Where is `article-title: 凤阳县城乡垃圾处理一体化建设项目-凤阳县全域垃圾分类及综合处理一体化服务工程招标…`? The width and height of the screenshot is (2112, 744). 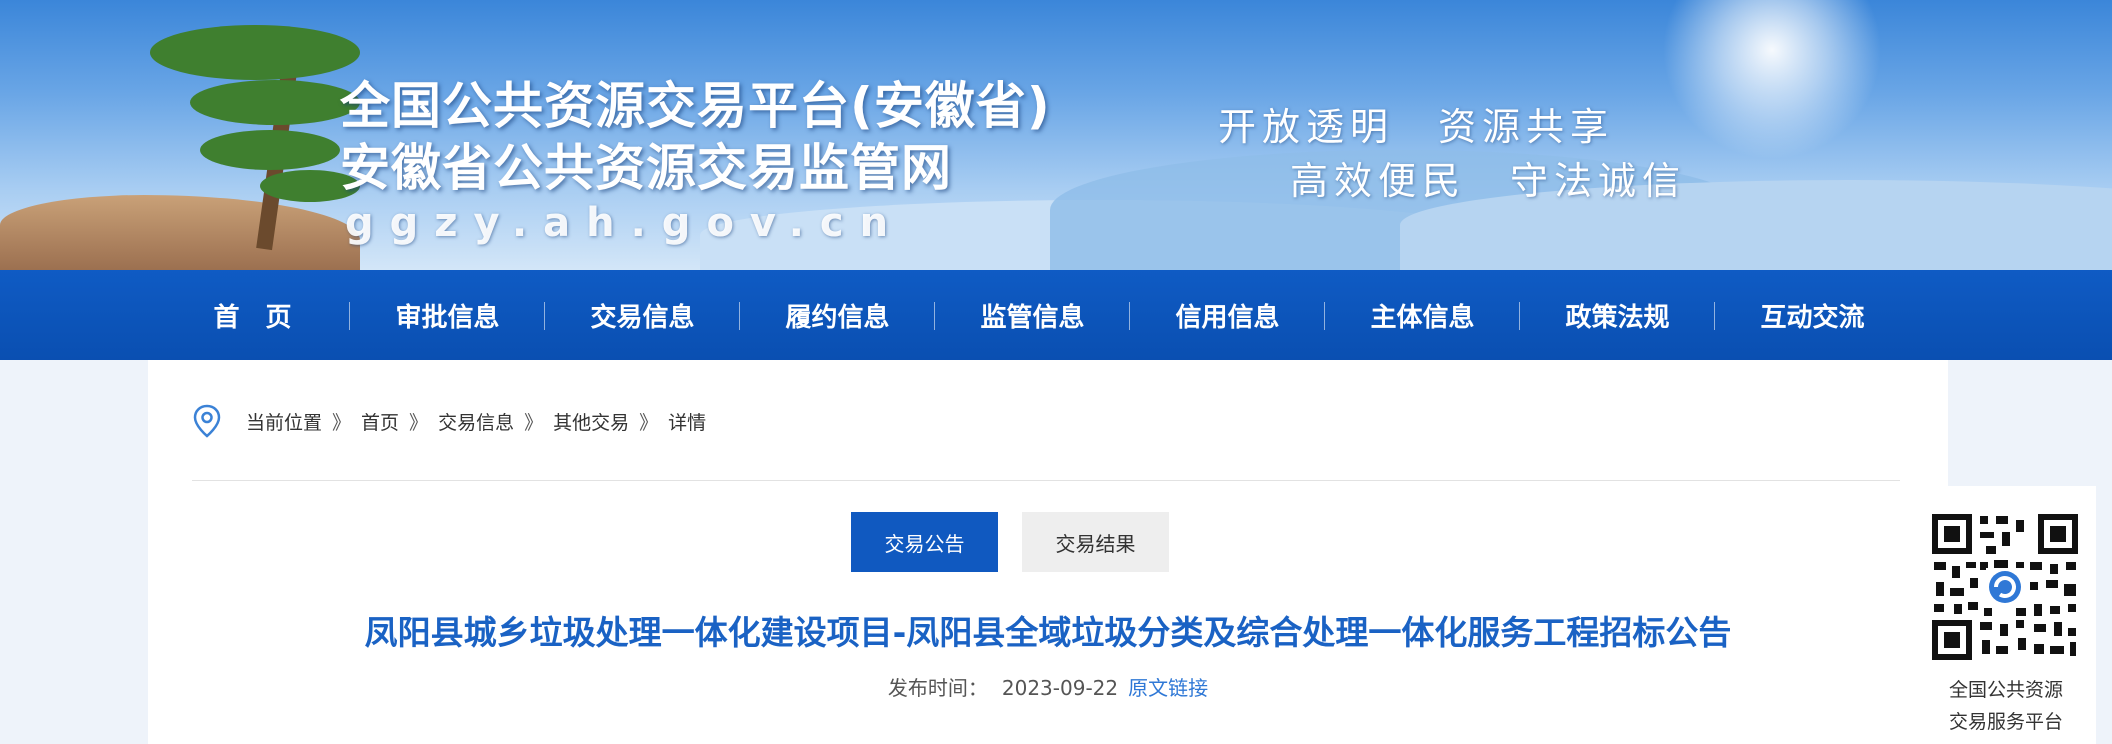 article-title: 凤阳县城乡垃圾处理一体化建设项目-凤阳县全域垃圾分类及综合处理一体化服务工程招标… is located at coordinates (1048, 632).